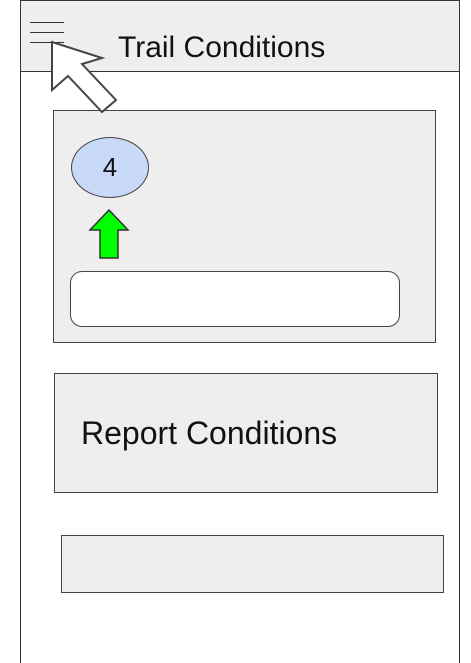 The height and width of the screenshot is (663, 471). I want to click on upvote-arrow-icon, so click(109, 234).